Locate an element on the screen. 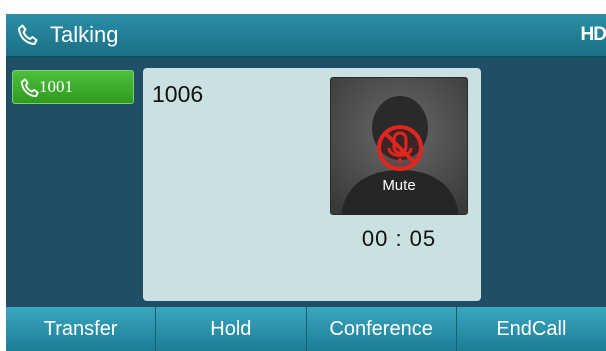 The width and height of the screenshot is (606, 351). conference-button: Conference is located at coordinates (381, 329).